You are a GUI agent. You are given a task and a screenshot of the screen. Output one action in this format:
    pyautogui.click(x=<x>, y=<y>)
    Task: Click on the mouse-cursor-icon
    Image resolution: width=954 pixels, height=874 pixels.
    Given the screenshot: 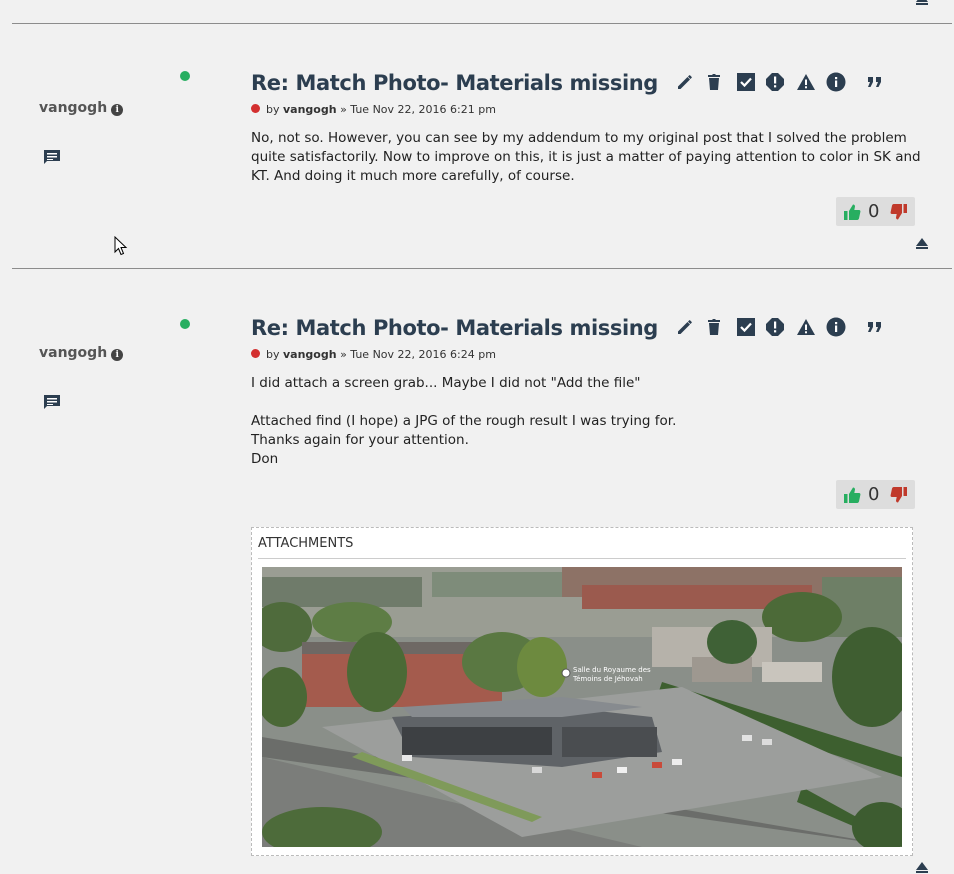 What is the action you would take?
    pyautogui.click(x=121, y=246)
    